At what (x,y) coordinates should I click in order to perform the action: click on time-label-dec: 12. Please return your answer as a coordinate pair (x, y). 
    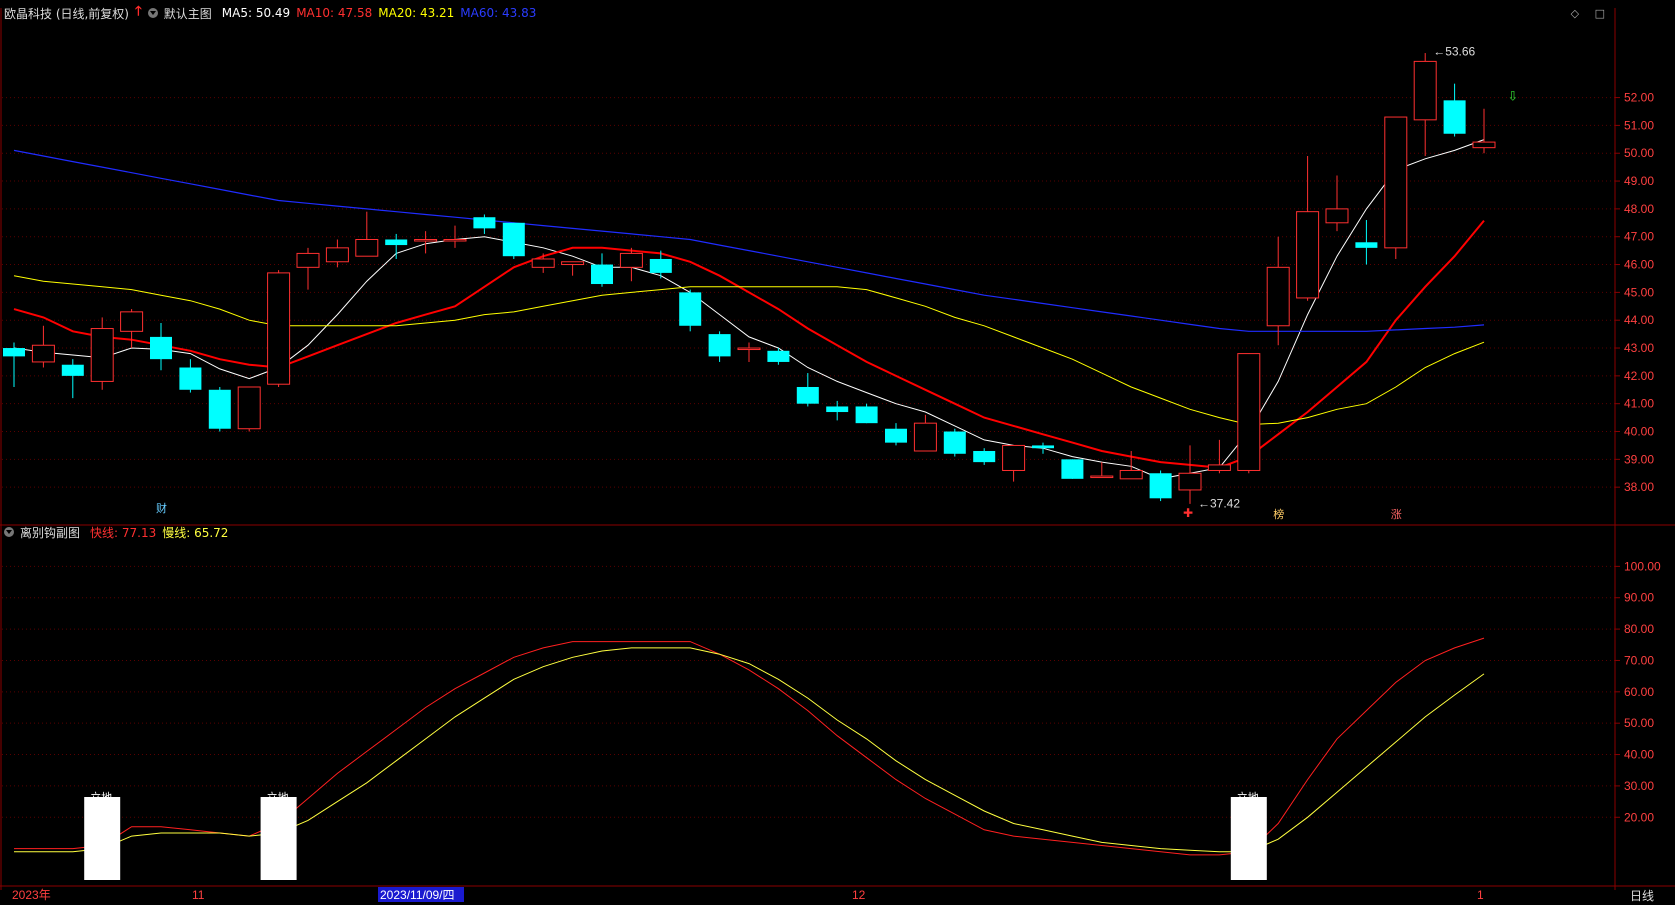
    Looking at the image, I should click on (859, 895).